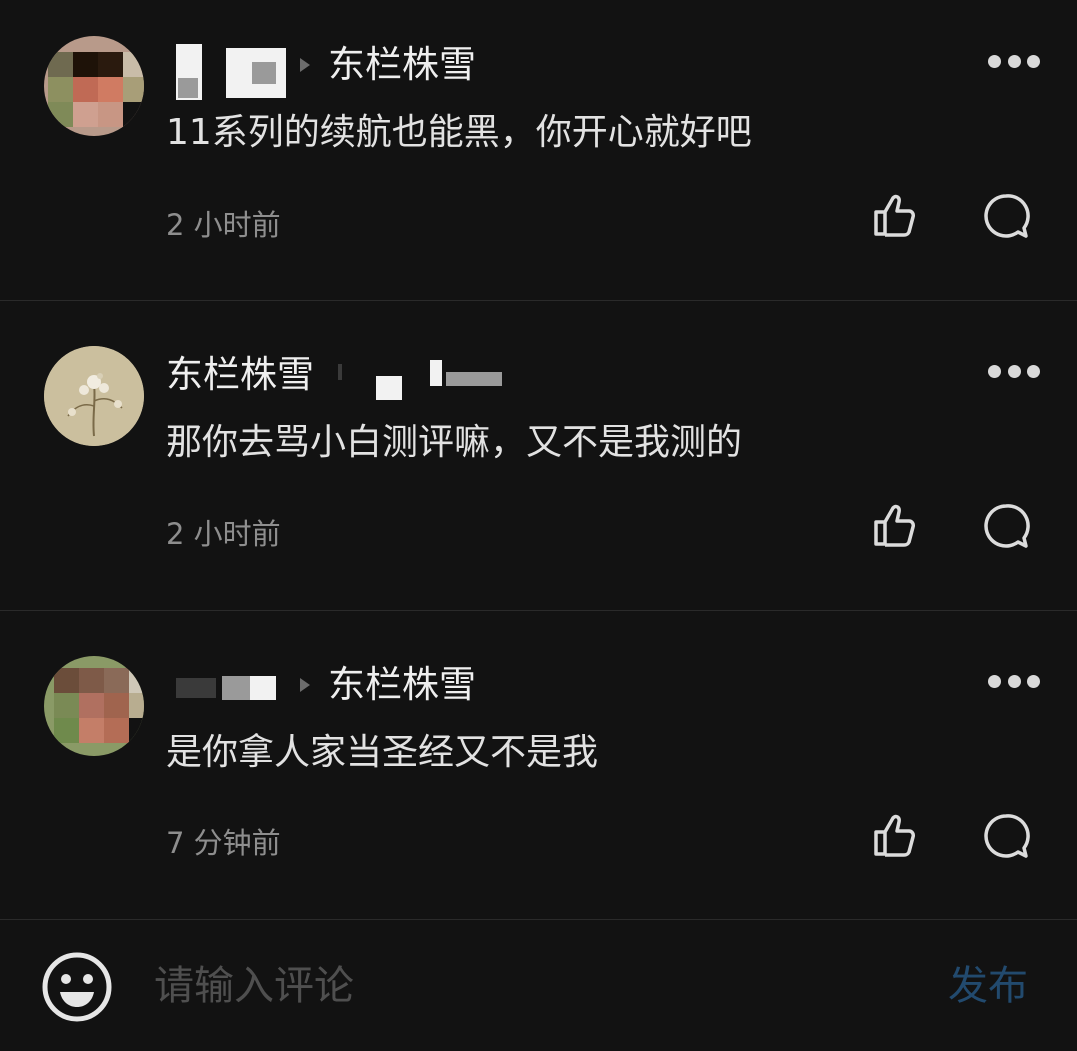  I want to click on comment-time: 7 分钟前, so click(223, 843).